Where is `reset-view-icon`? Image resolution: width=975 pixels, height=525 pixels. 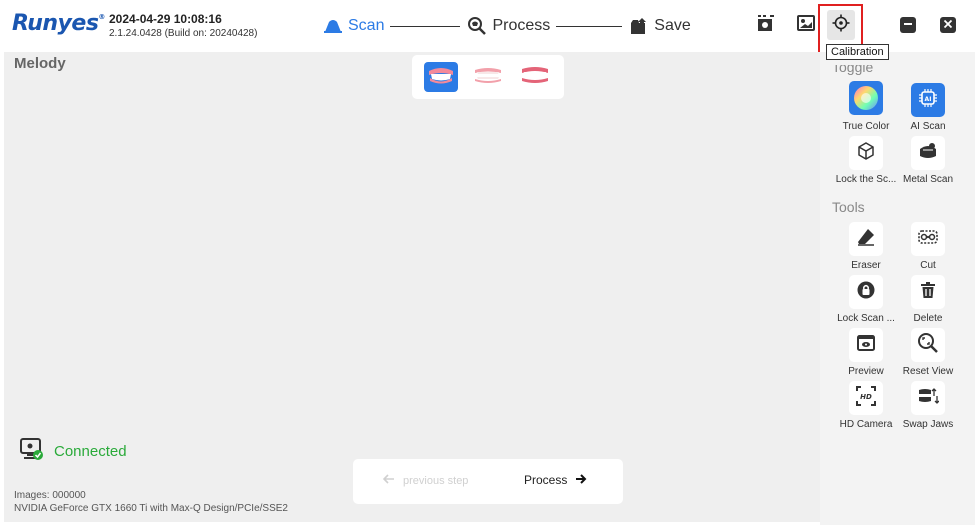
reset-view-icon is located at coordinates (928, 345).